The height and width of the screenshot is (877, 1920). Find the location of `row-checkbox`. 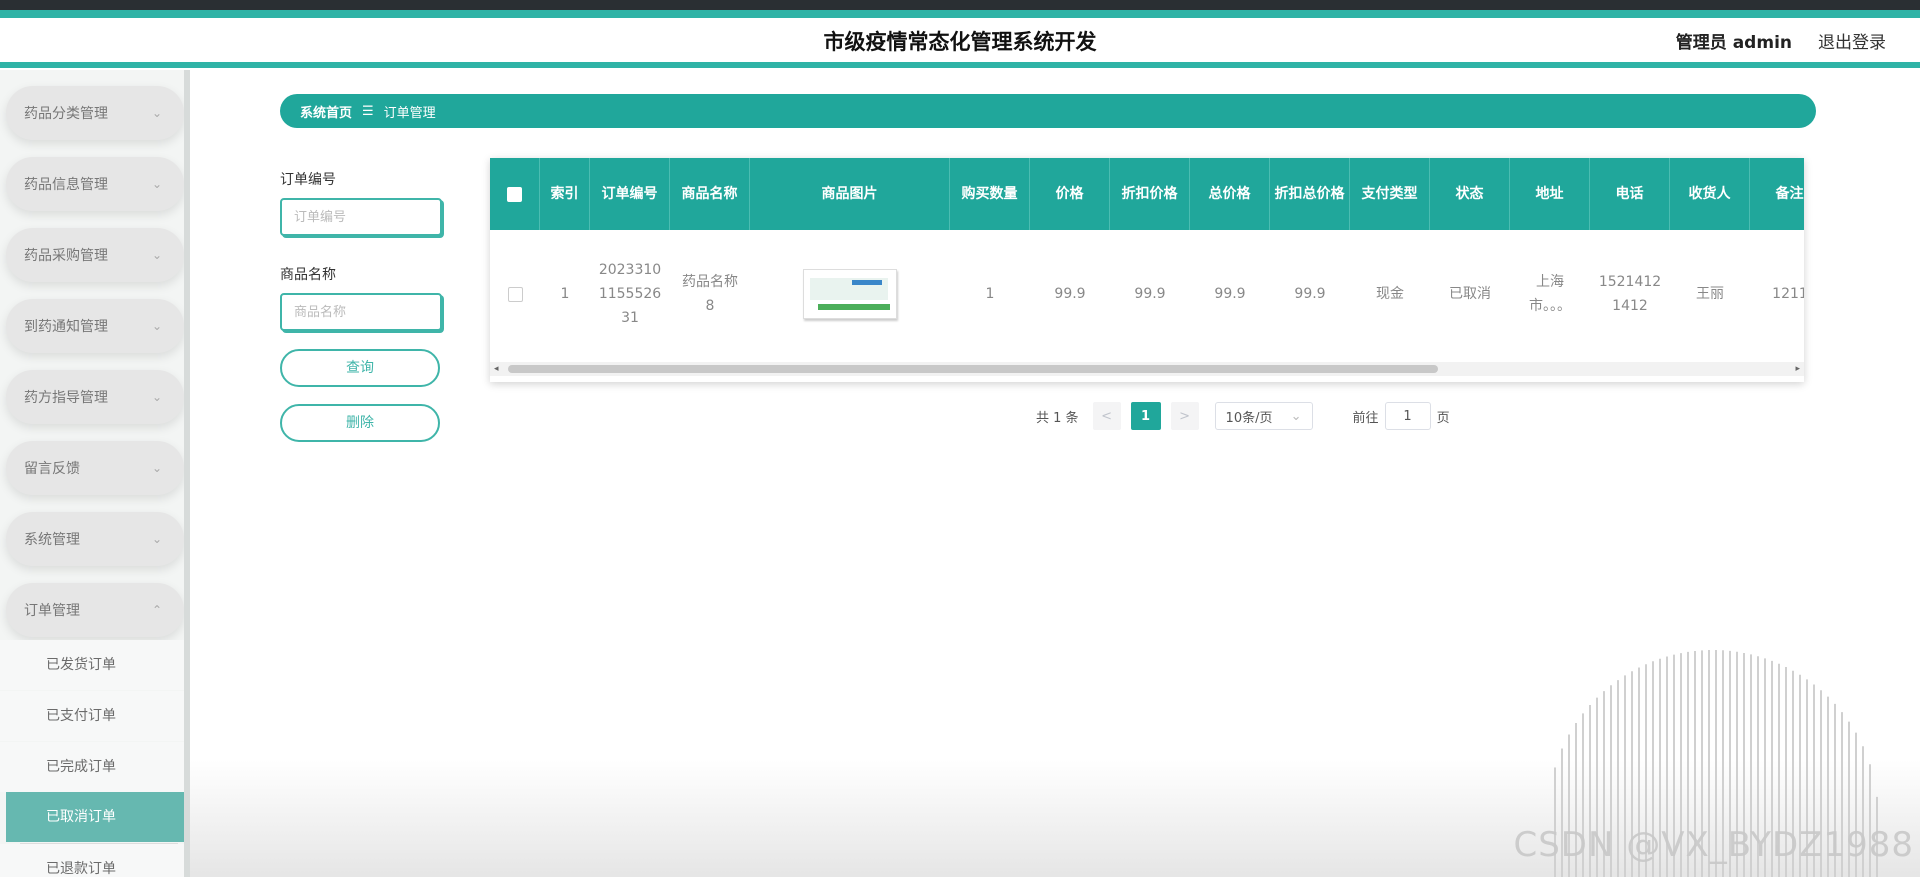

row-checkbox is located at coordinates (515, 294).